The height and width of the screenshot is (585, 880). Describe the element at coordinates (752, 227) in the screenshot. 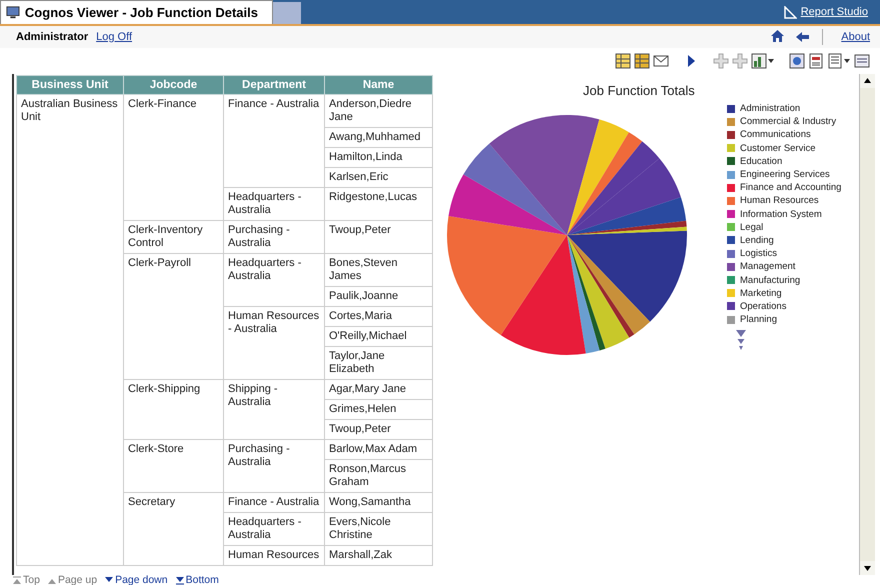

I see `legend-label: Legal` at that location.